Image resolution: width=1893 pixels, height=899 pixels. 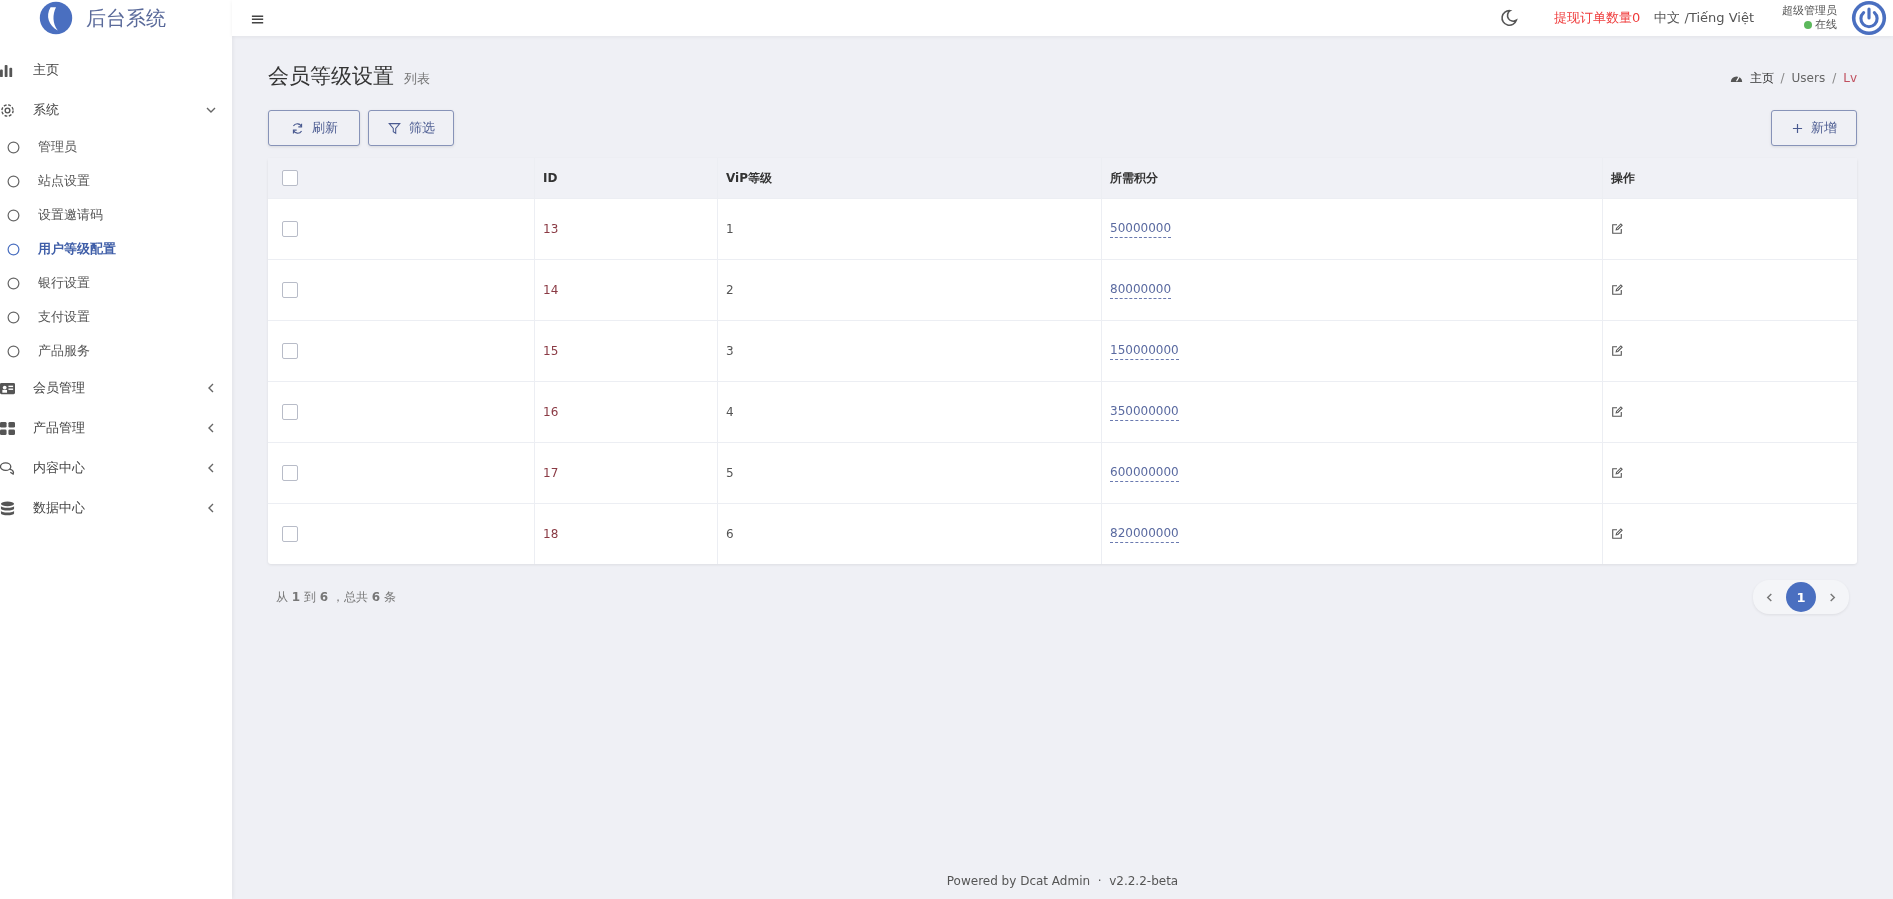 What do you see at coordinates (116, 147) in the screenshot?
I see `submenu-item: 管理员` at bounding box center [116, 147].